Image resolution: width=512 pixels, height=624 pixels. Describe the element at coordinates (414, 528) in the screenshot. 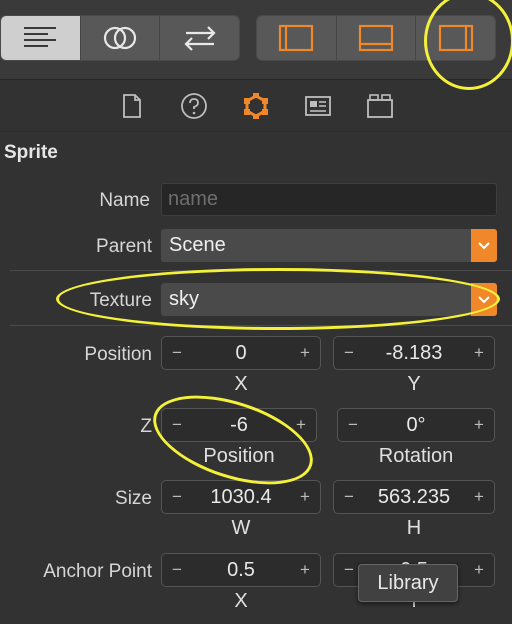

I see `size-h-caption: H` at that location.